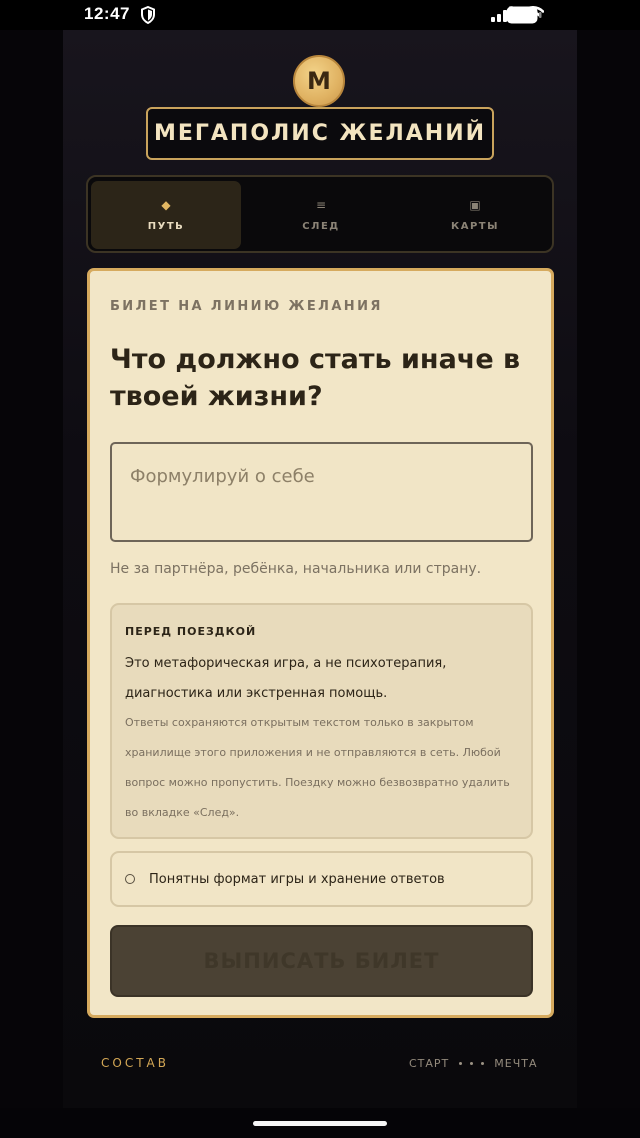  Describe the element at coordinates (246, 306) in the screenshot. I see `card-eyebrow: БИЛЕТ НА ЛИНИЮ ЖЕЛАНИЯ` at that location.